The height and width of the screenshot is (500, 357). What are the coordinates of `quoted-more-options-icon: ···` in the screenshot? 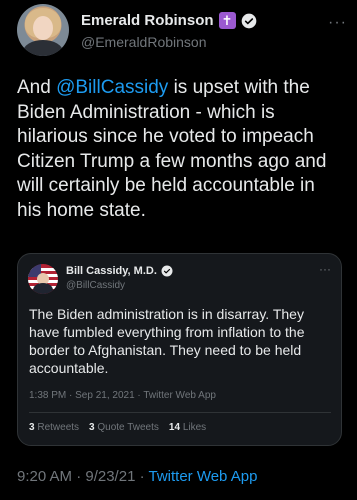 It's located at (325, 269).